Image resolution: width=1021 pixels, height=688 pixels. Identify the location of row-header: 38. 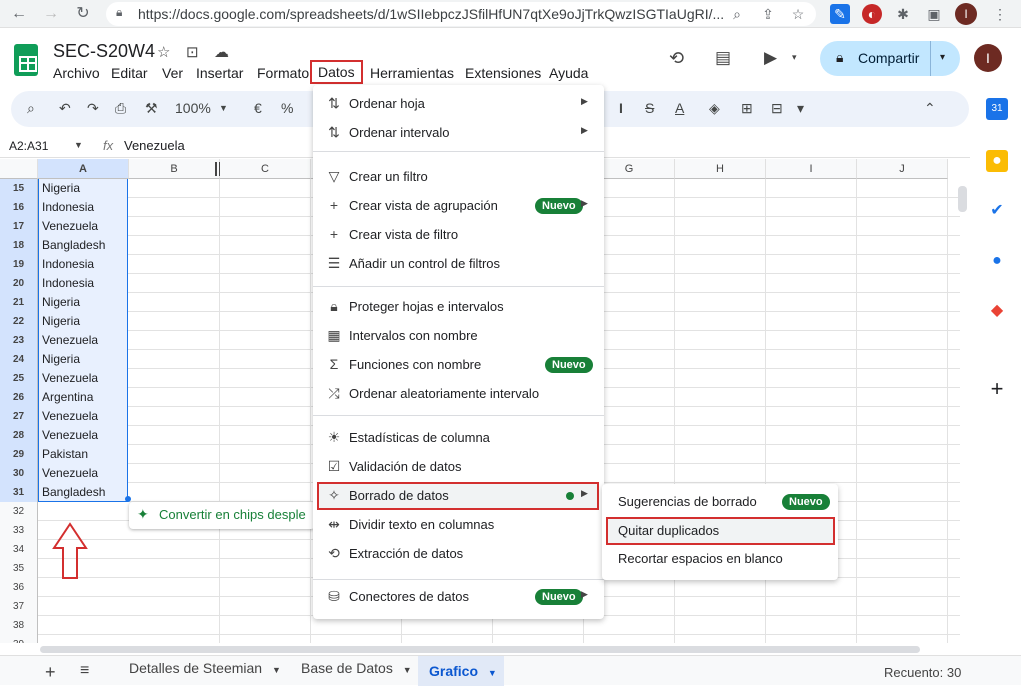
(19, 625).